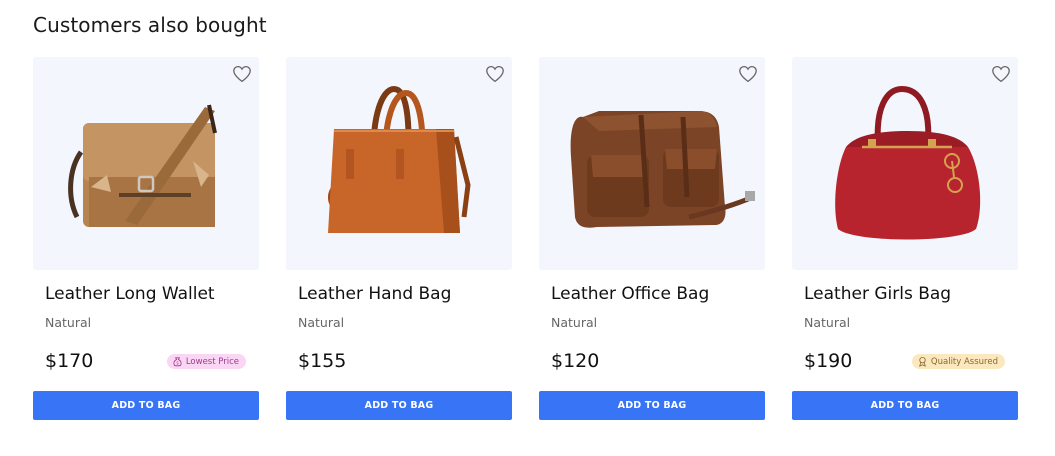 The height and width of the screenshot is (456, 1055). Describe the element at coordinates (575, 361) in the screenshot. I see `product-price: $120` at that location.